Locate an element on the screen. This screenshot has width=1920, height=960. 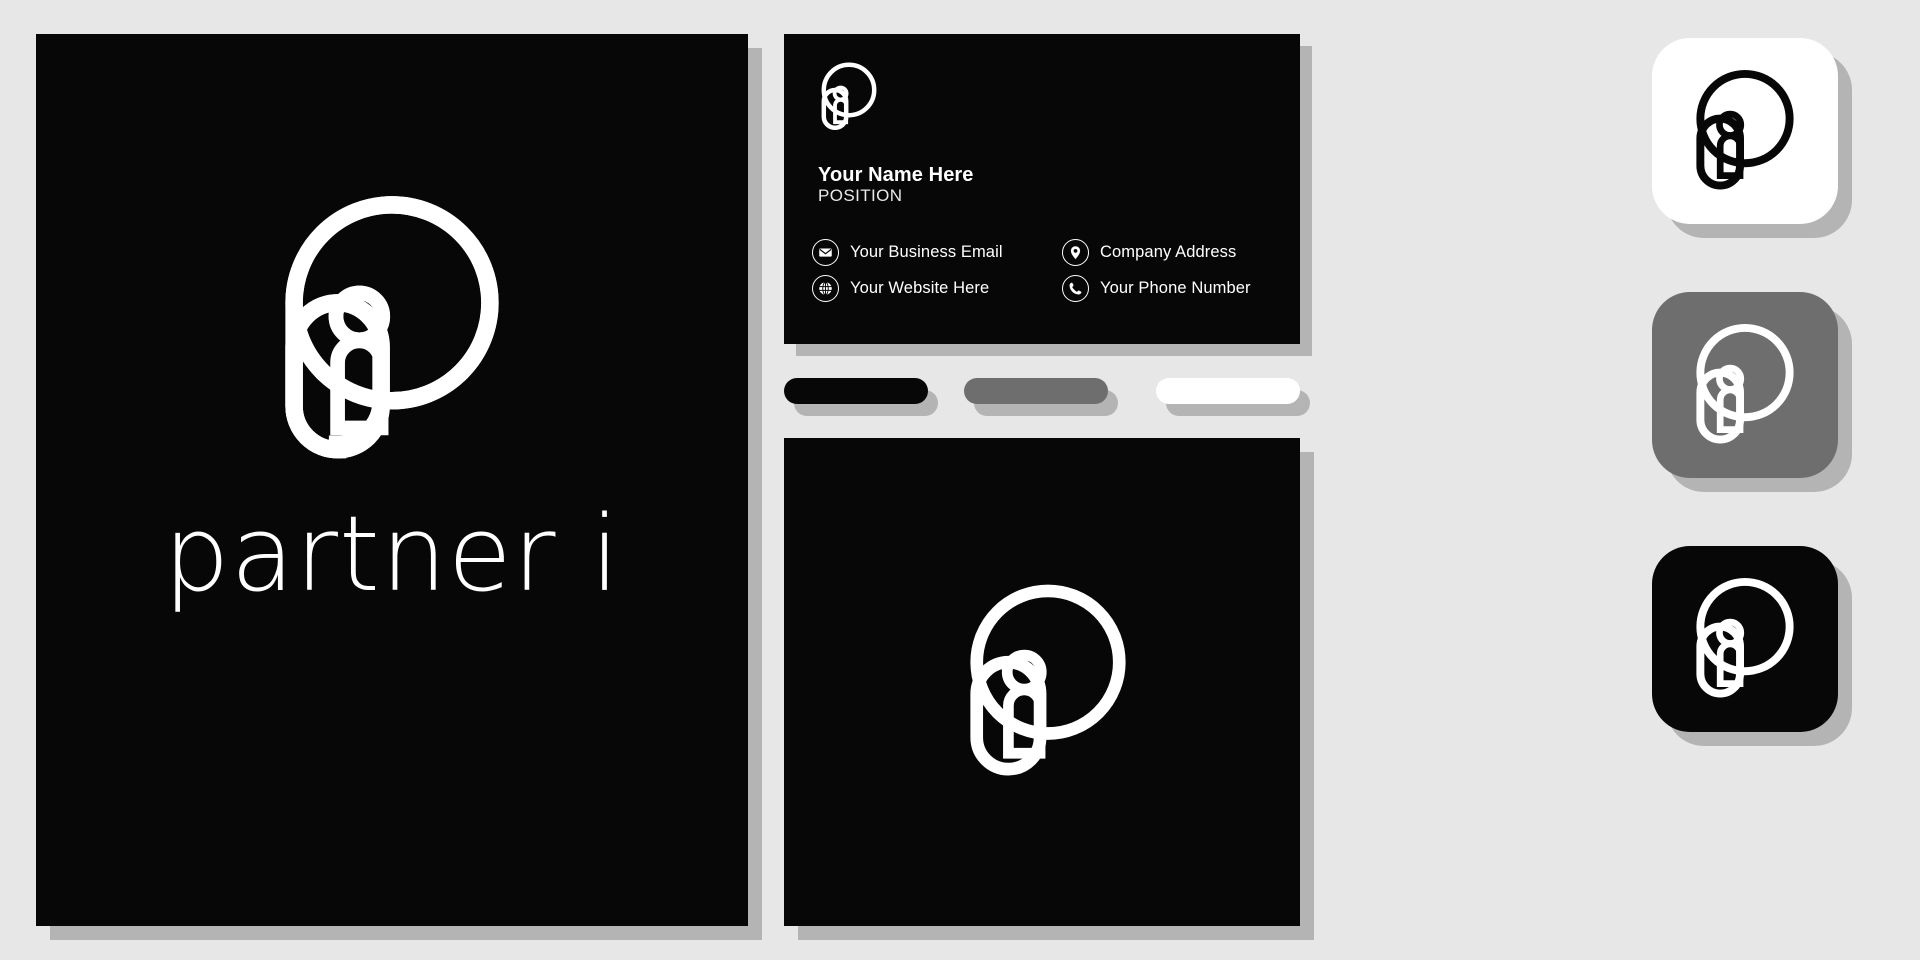
contact-label: Your Phone Number is located at coordinates (1175, 287).